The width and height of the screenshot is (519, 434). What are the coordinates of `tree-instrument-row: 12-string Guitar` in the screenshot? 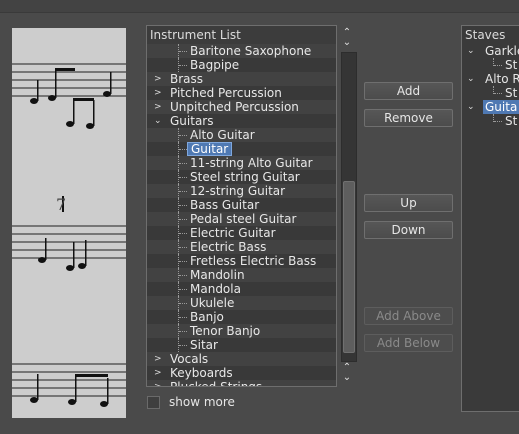 It's located at (241, 191).